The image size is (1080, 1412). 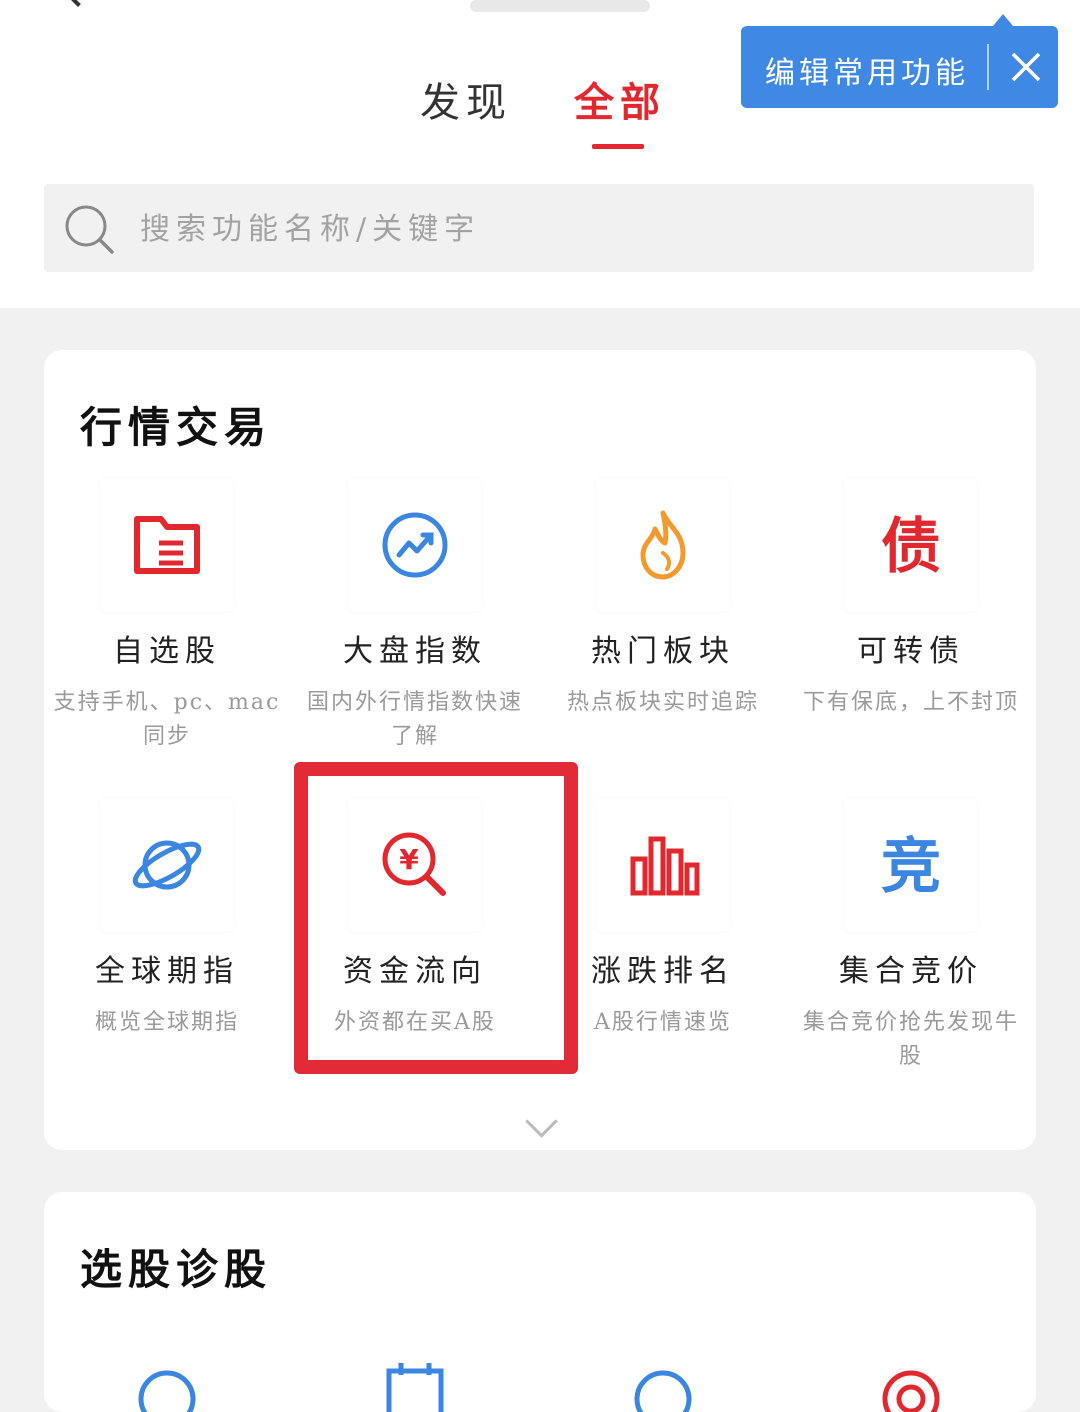 I want to click on auction-icon: 竞, so click(x=911, y=865).